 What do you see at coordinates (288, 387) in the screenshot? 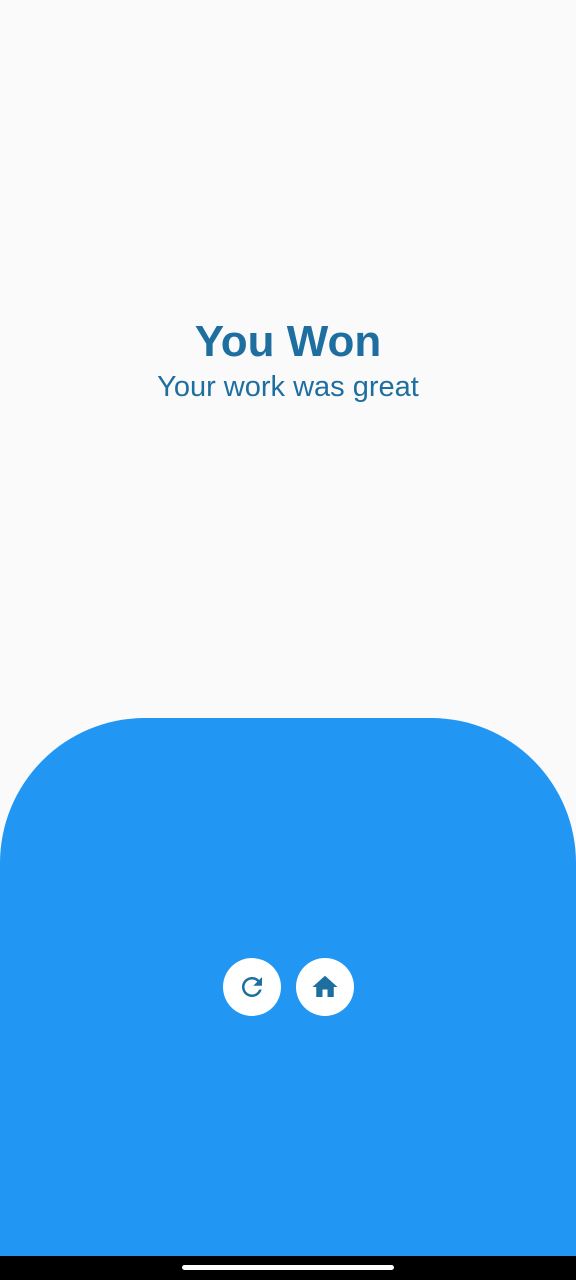
I see `result-subtitle: Your work was great` at bounding box center [288, 387].